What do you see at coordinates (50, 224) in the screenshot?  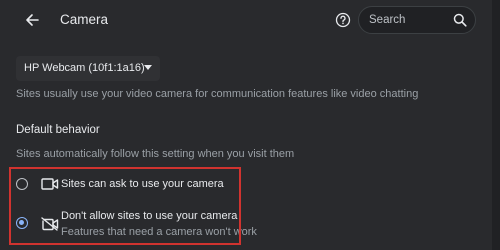 I see `camera-off-icon` at bounding box center [50, 224].